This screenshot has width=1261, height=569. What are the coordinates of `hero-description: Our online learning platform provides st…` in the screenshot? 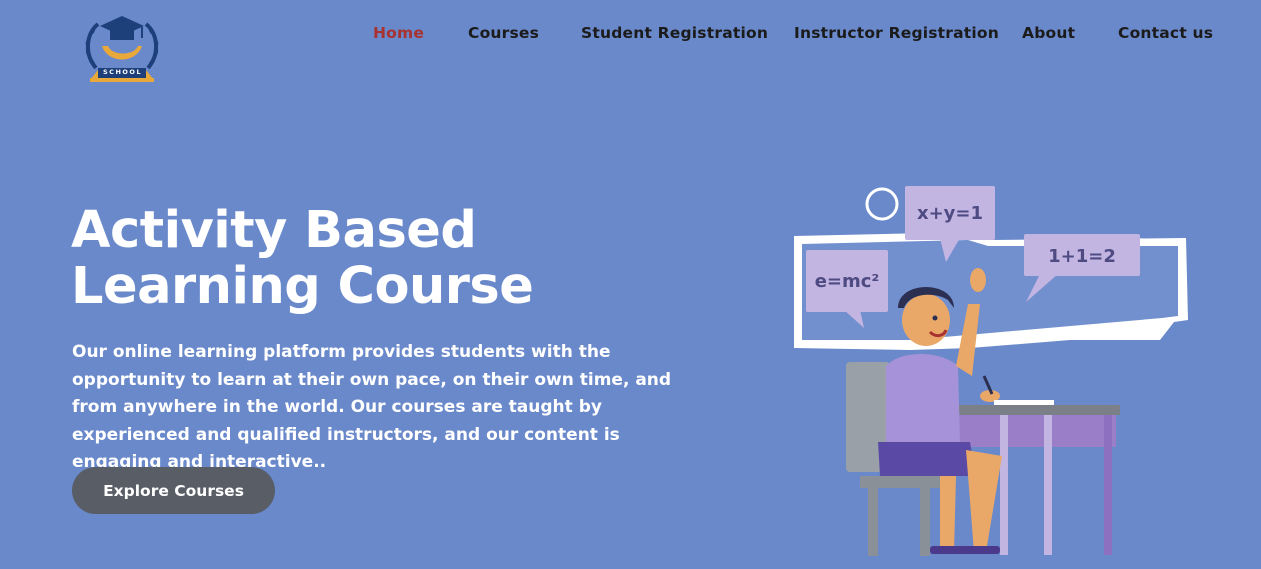 It's located at (372, 407).